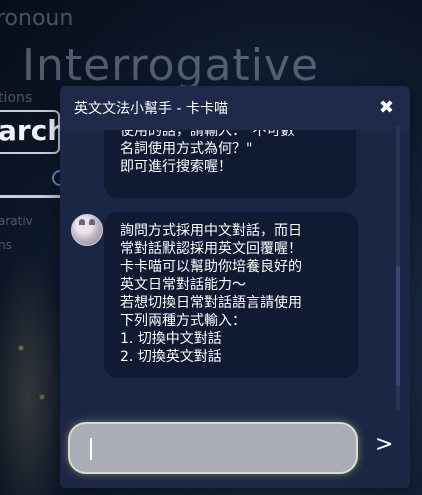 Image resolution: width=422 pixels, height=495 pixels. I want to click on background-text-tions: tions, so click(16, 98).